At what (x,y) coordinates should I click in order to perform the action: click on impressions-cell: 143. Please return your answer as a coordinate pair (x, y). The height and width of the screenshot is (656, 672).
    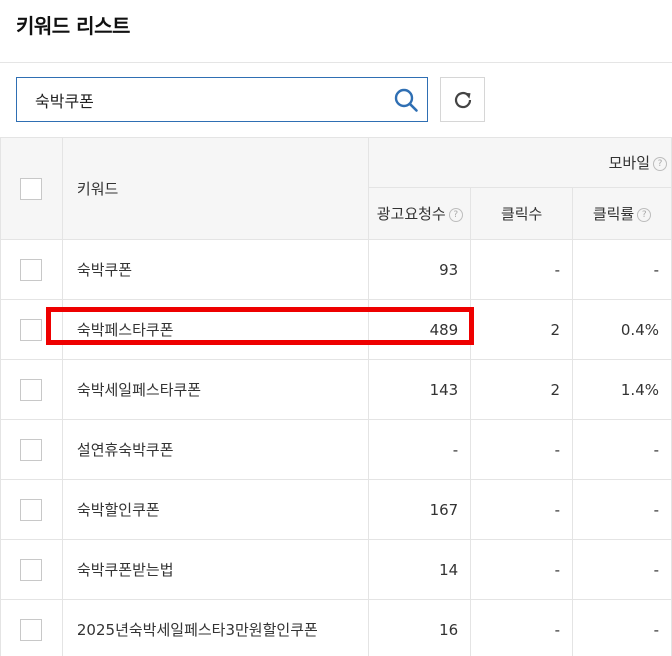
    Looking at the image, I should click on (420, 389).